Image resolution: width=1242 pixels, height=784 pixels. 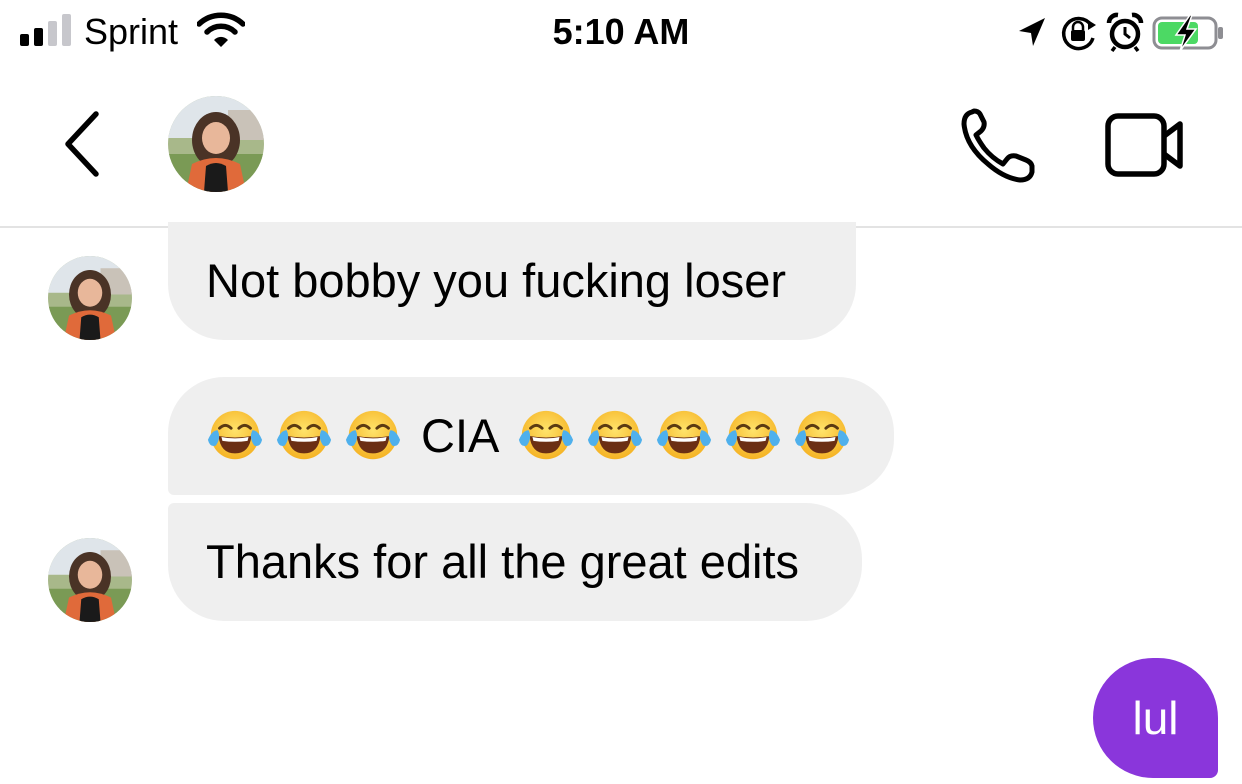 I want to click on back-button, so click(x=82, y=144).